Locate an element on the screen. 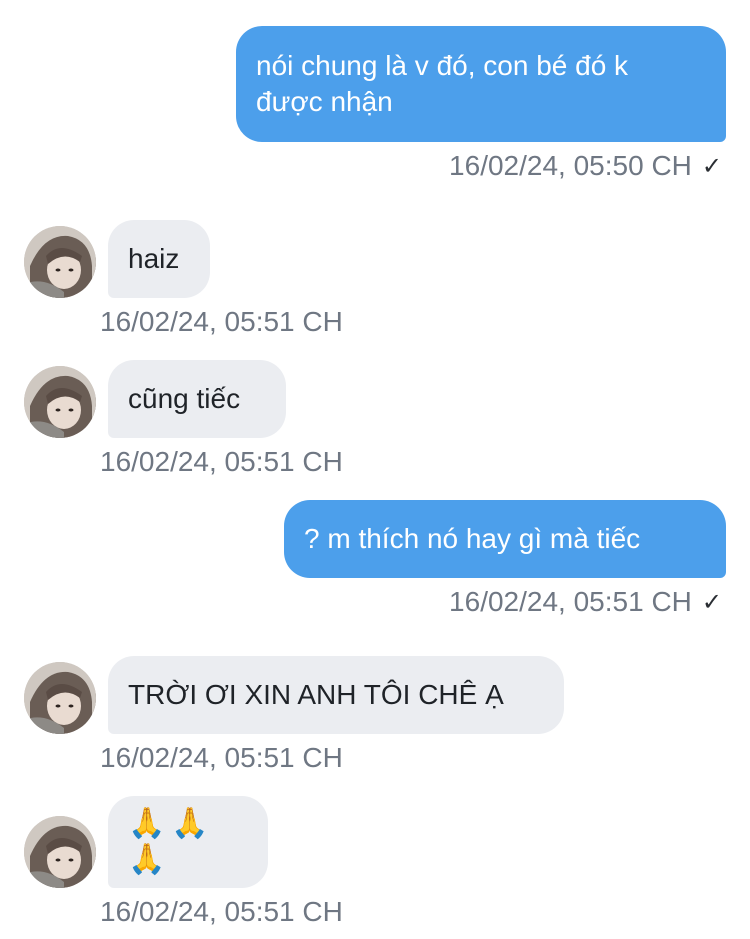 This screenshot has width=750, height=939. message-bubble-sent: nói chung là v đó, con bé đó k được nhận is located at coordinates (481, 84).